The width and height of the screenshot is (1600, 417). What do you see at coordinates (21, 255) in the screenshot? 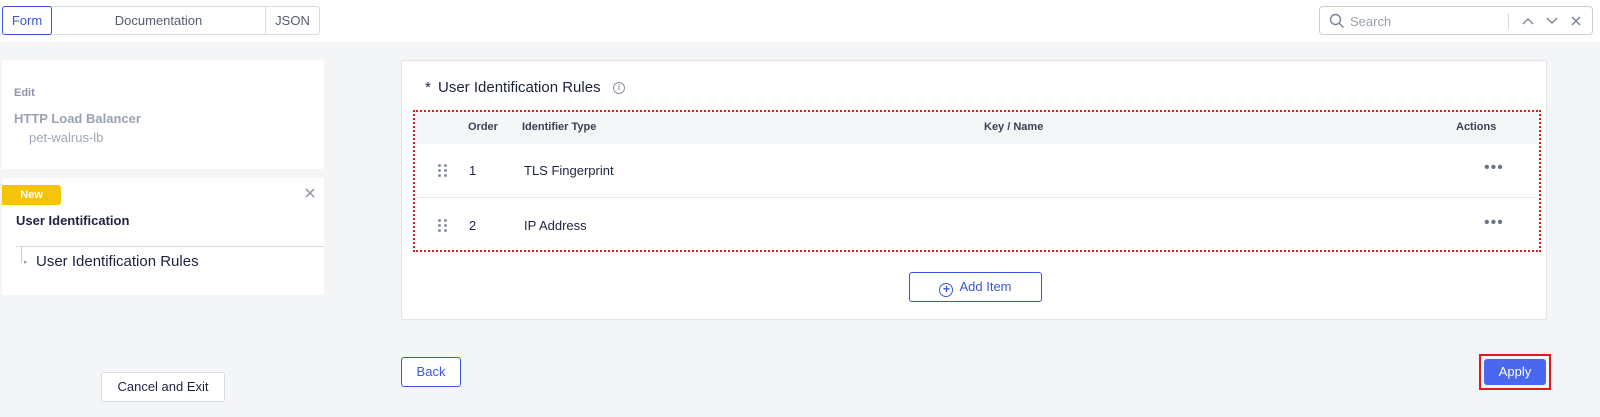
I see `tree-connector` at bounding box center [21, 255].